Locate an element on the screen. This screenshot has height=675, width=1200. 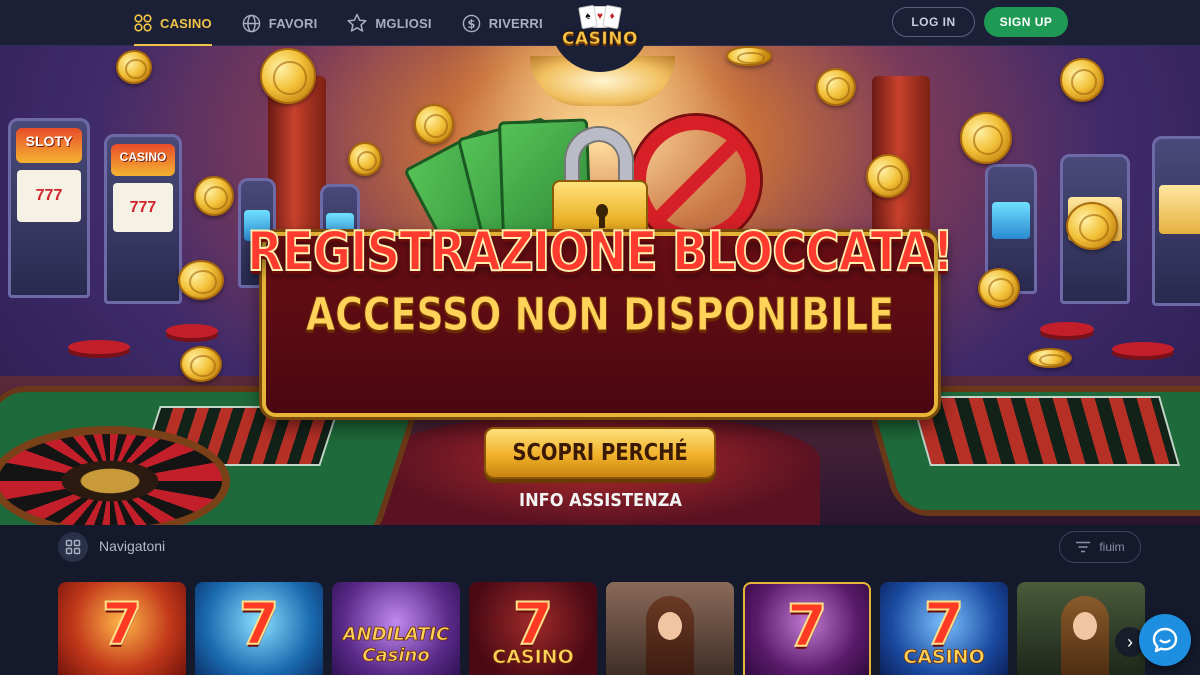
globe-icon is located at coordinates (251, 23).